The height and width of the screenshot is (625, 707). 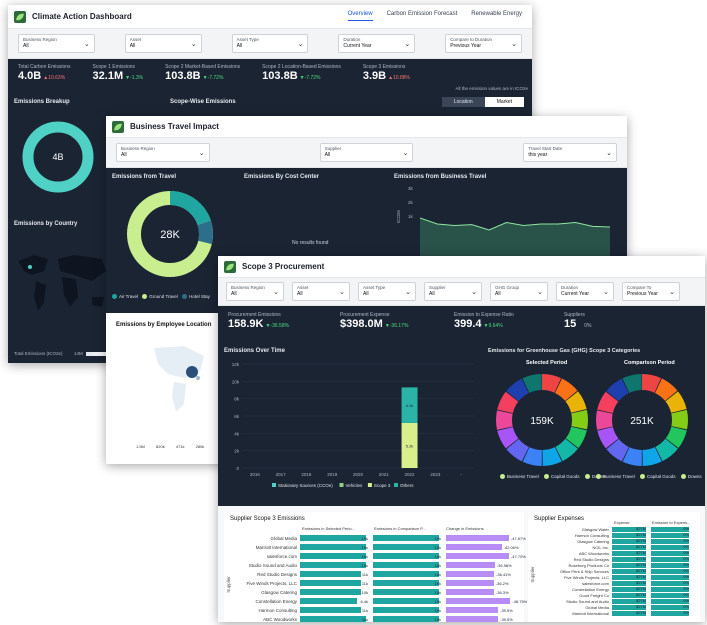 I want to click on kpi-delta: ▼-36.17%, so click(x=396, y=326).